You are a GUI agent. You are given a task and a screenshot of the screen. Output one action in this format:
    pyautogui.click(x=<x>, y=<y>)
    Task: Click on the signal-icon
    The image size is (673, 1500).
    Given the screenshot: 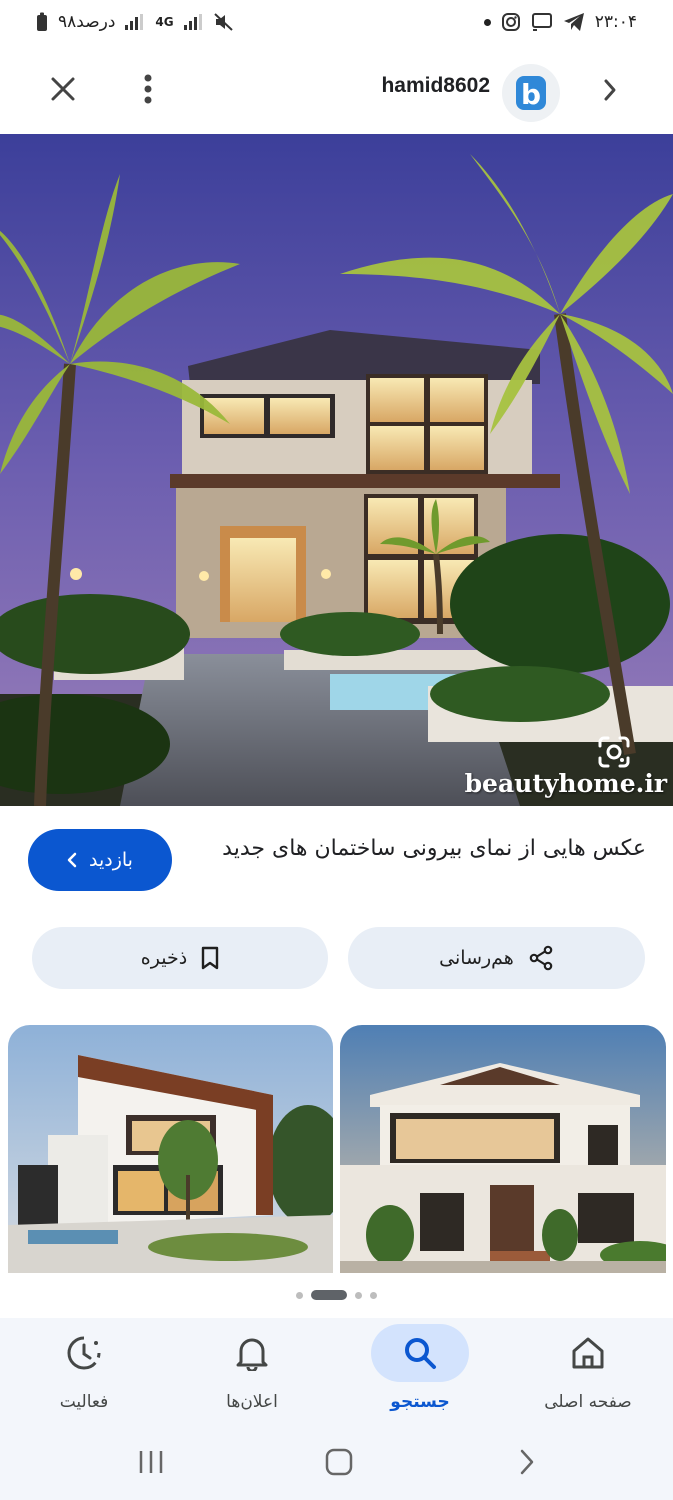 What is the action you would take?
    pyautogui.click(x=135, y=22)
    